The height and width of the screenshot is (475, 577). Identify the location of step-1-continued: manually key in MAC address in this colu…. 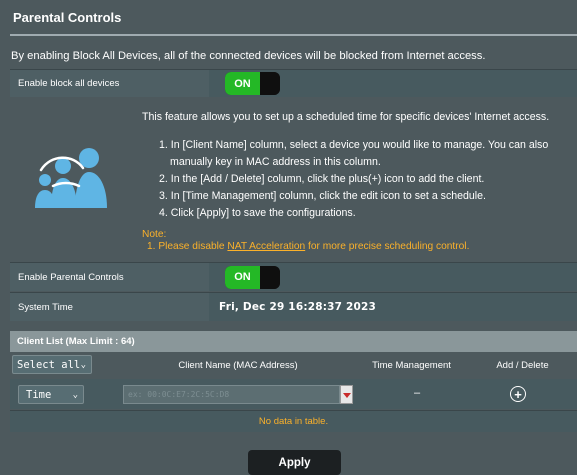
(275, 162).